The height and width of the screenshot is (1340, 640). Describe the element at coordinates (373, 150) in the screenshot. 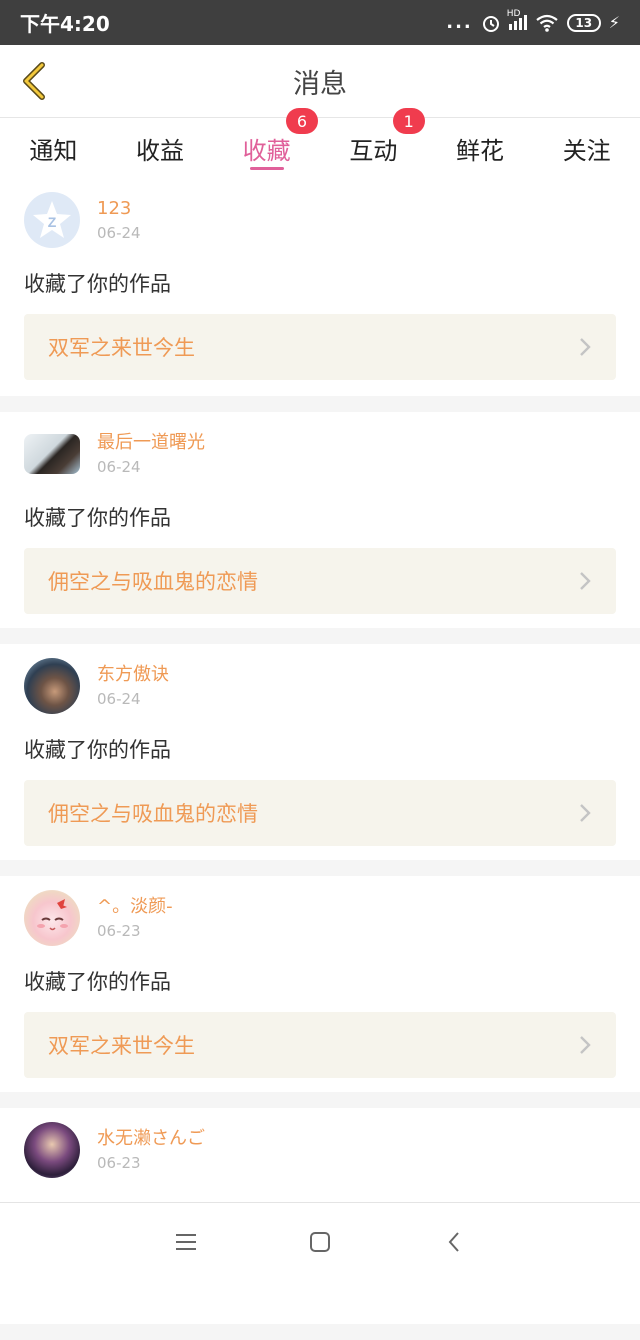

I see `tab-label: 互动` at that location.